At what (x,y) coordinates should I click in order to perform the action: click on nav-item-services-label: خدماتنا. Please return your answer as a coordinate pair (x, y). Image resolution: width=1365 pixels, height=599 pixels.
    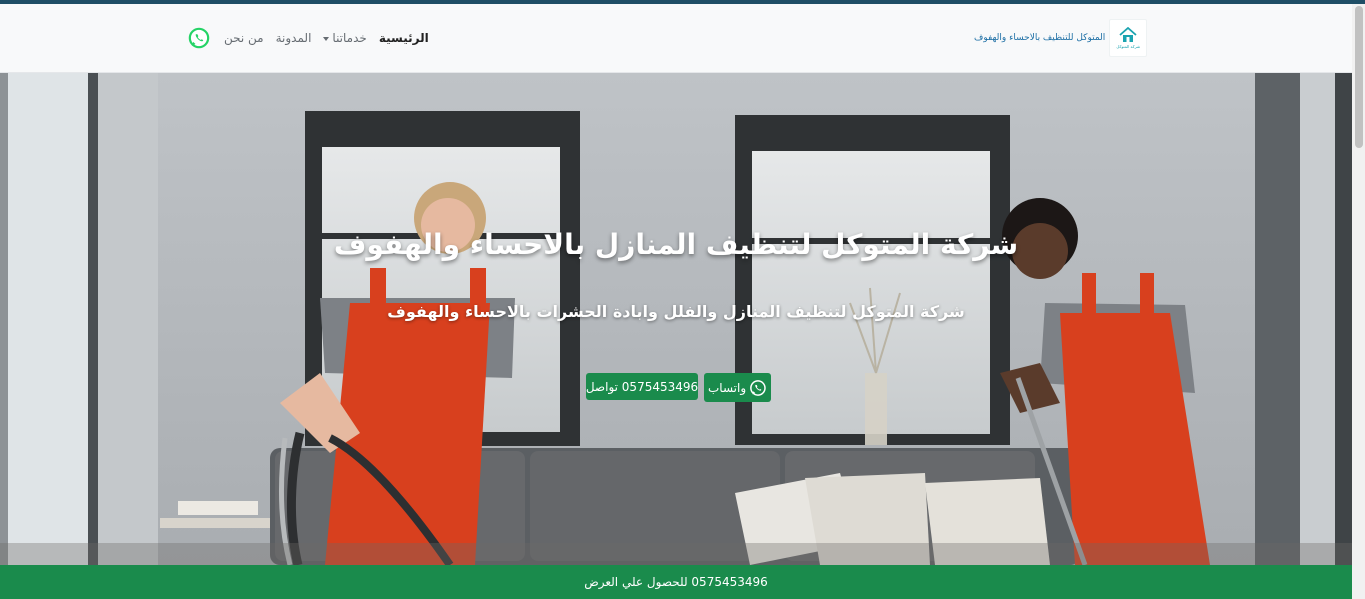
    Looking at the image, I should click on (349, 38).